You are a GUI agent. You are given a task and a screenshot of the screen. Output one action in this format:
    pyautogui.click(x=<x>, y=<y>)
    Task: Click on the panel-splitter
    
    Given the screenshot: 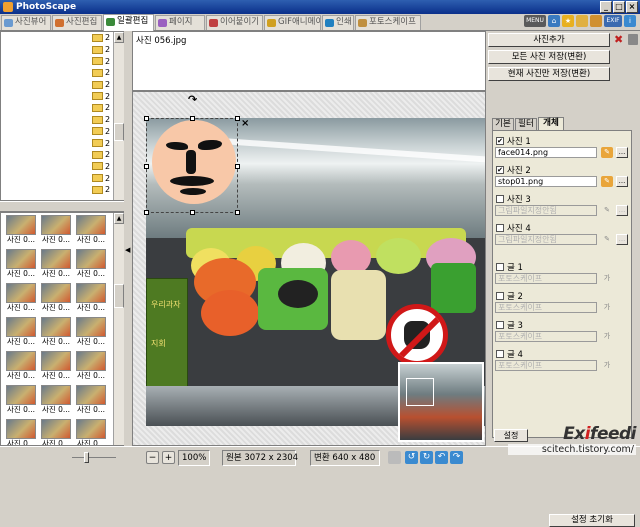 What is the action you would take?
    pyautogui.click(x=62, y=206)
    